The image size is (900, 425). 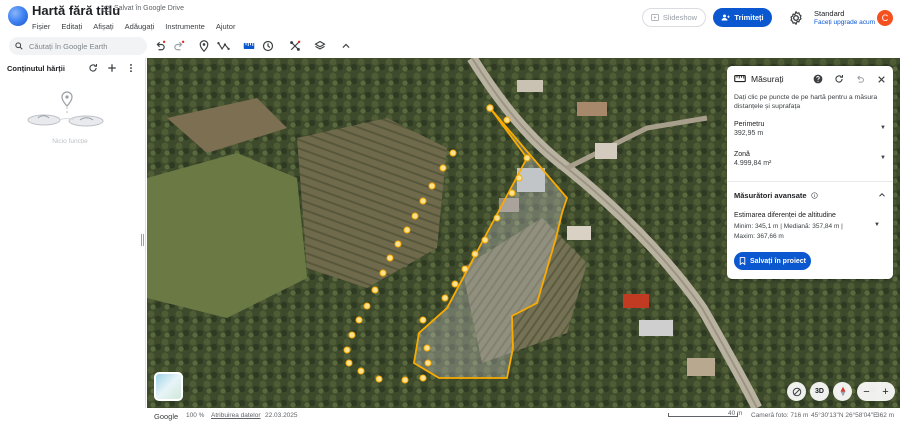 What do you see at coordinates (788, 226) in the screenshot?
I see `elevation-min-median: Minim: 345,1 m | Mediană: 357,84 m |` at bounding box center [788, 226].